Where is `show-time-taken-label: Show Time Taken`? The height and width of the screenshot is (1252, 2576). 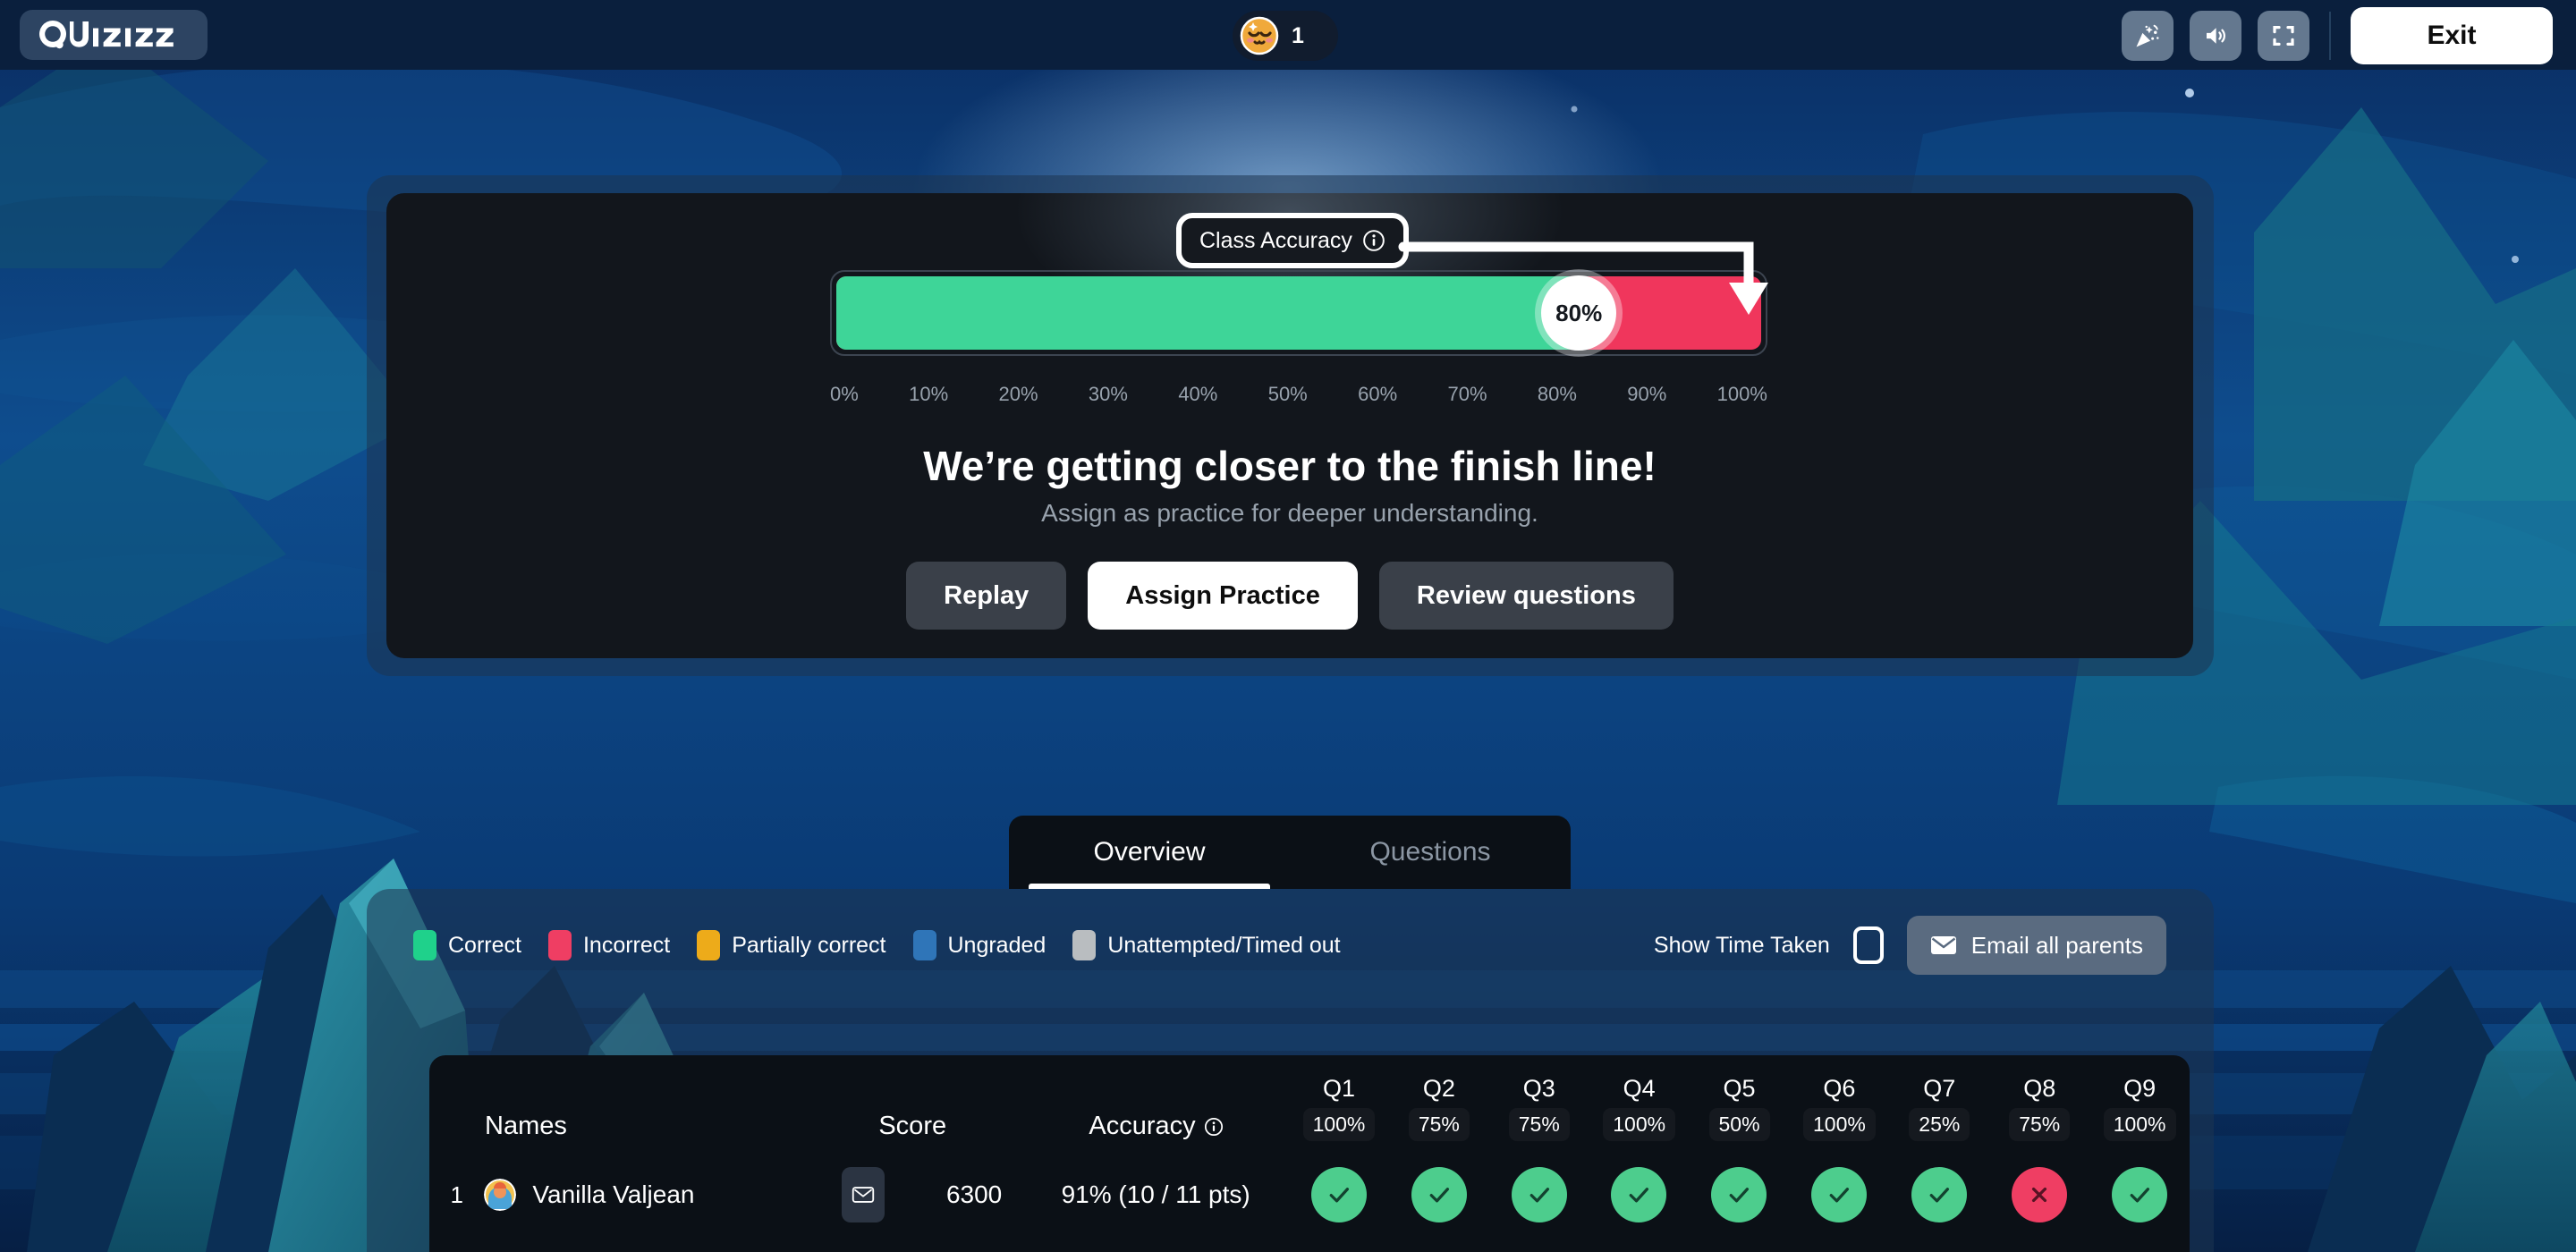 show-time-taken-label: Show Time Taken is located at coordinates (1741, 945).